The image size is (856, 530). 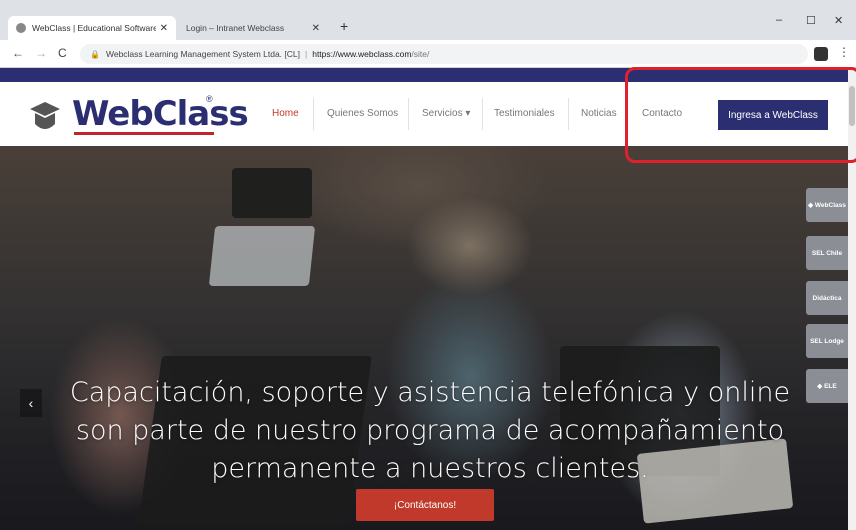 What do you see at coordinates (21, 28) in the screenshot?
I see `favicon-icon` at bounding box center [21, 28].